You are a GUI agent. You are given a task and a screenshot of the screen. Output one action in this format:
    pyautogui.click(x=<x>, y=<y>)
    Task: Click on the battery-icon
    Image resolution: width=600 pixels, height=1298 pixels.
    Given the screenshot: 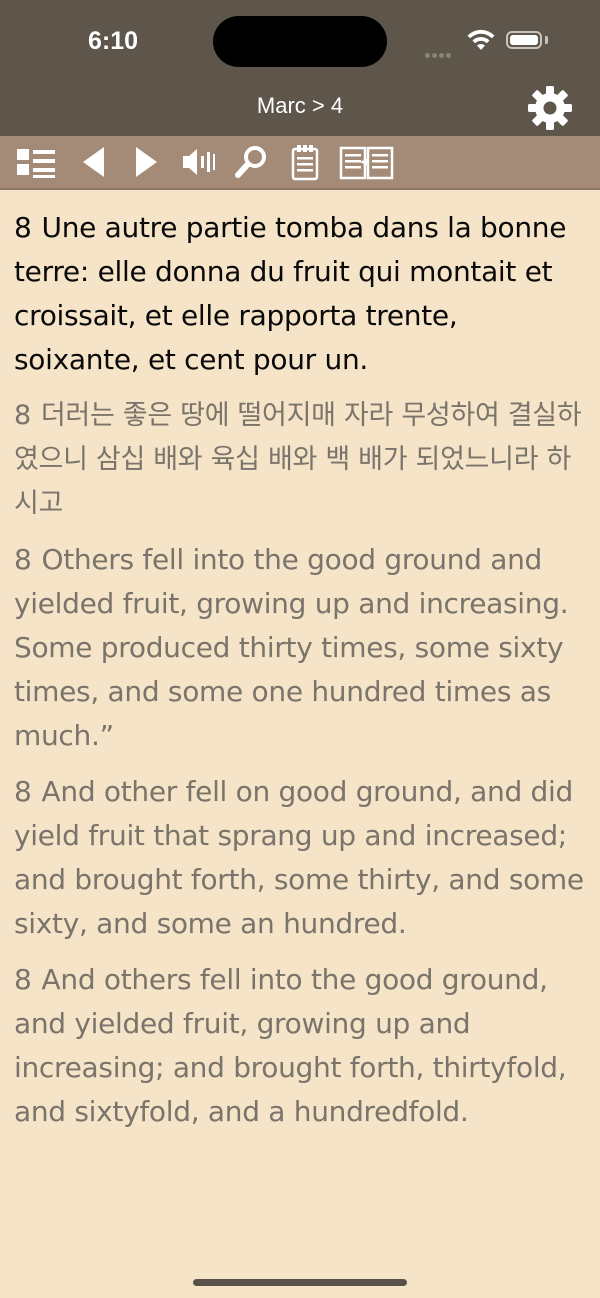 What is the action you would take?
    pyautogui.click(x=524, y=40)
    